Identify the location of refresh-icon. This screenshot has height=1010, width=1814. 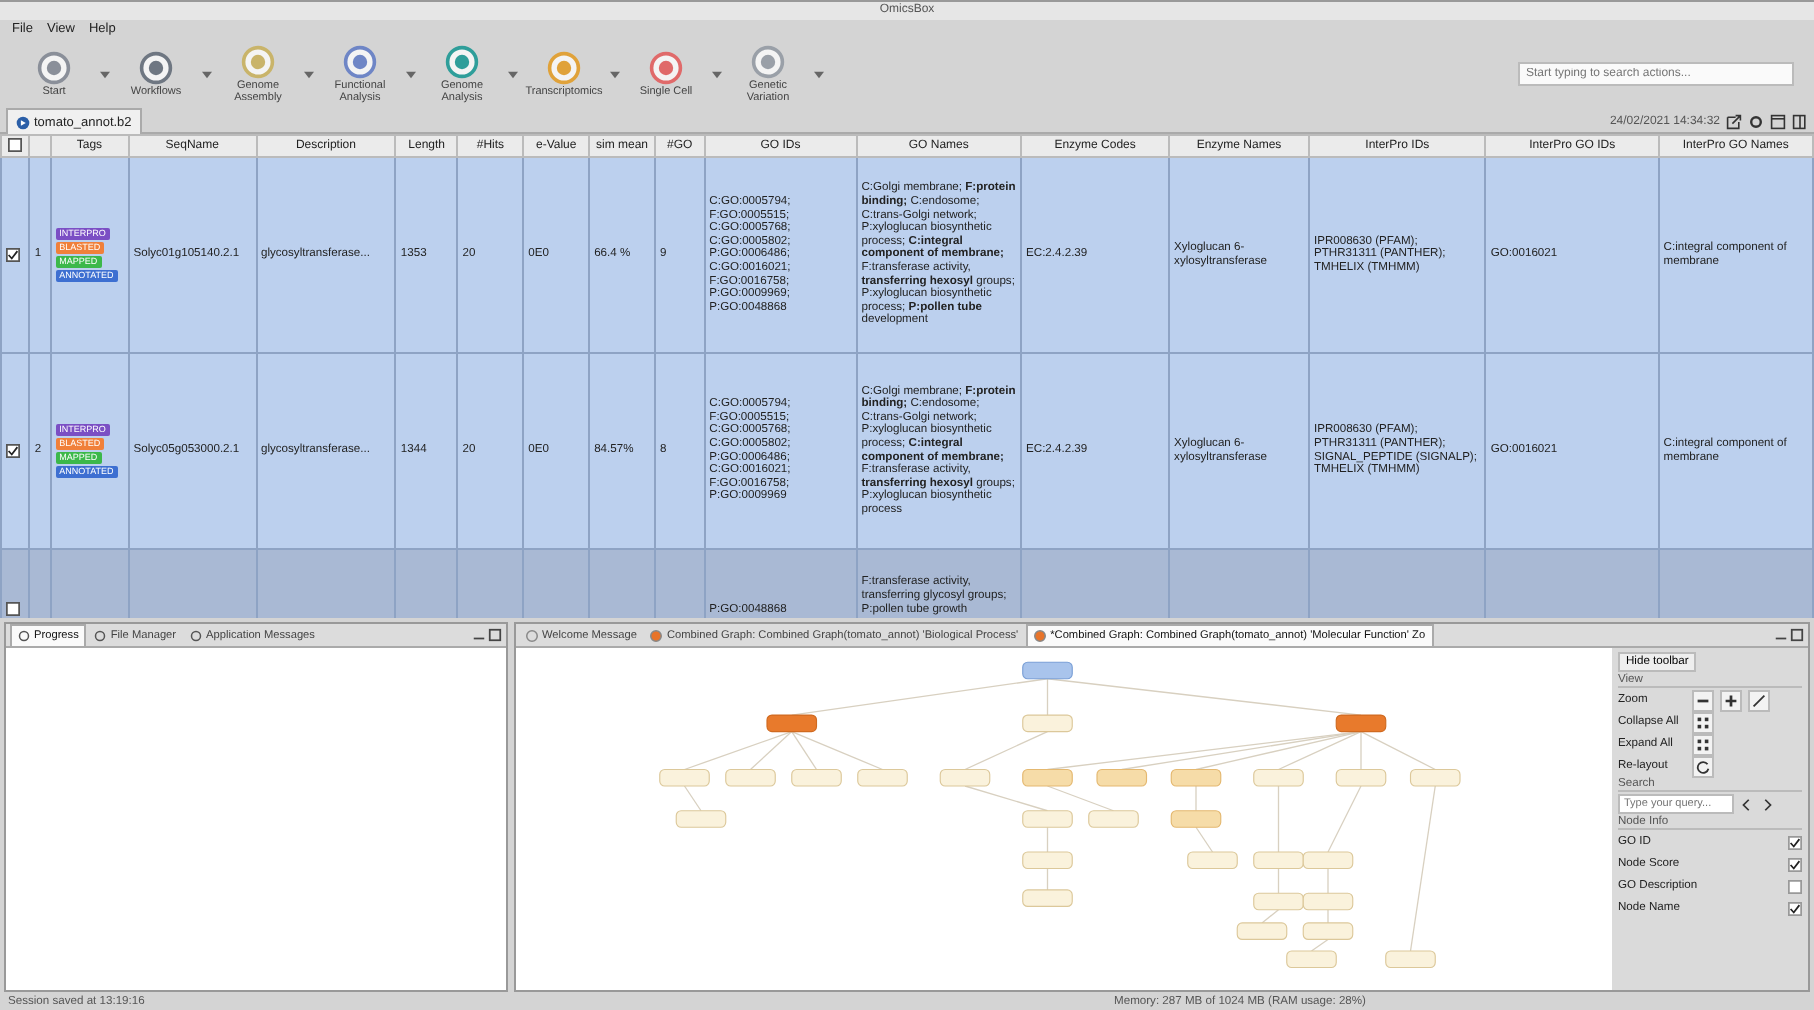
(1703, 766).